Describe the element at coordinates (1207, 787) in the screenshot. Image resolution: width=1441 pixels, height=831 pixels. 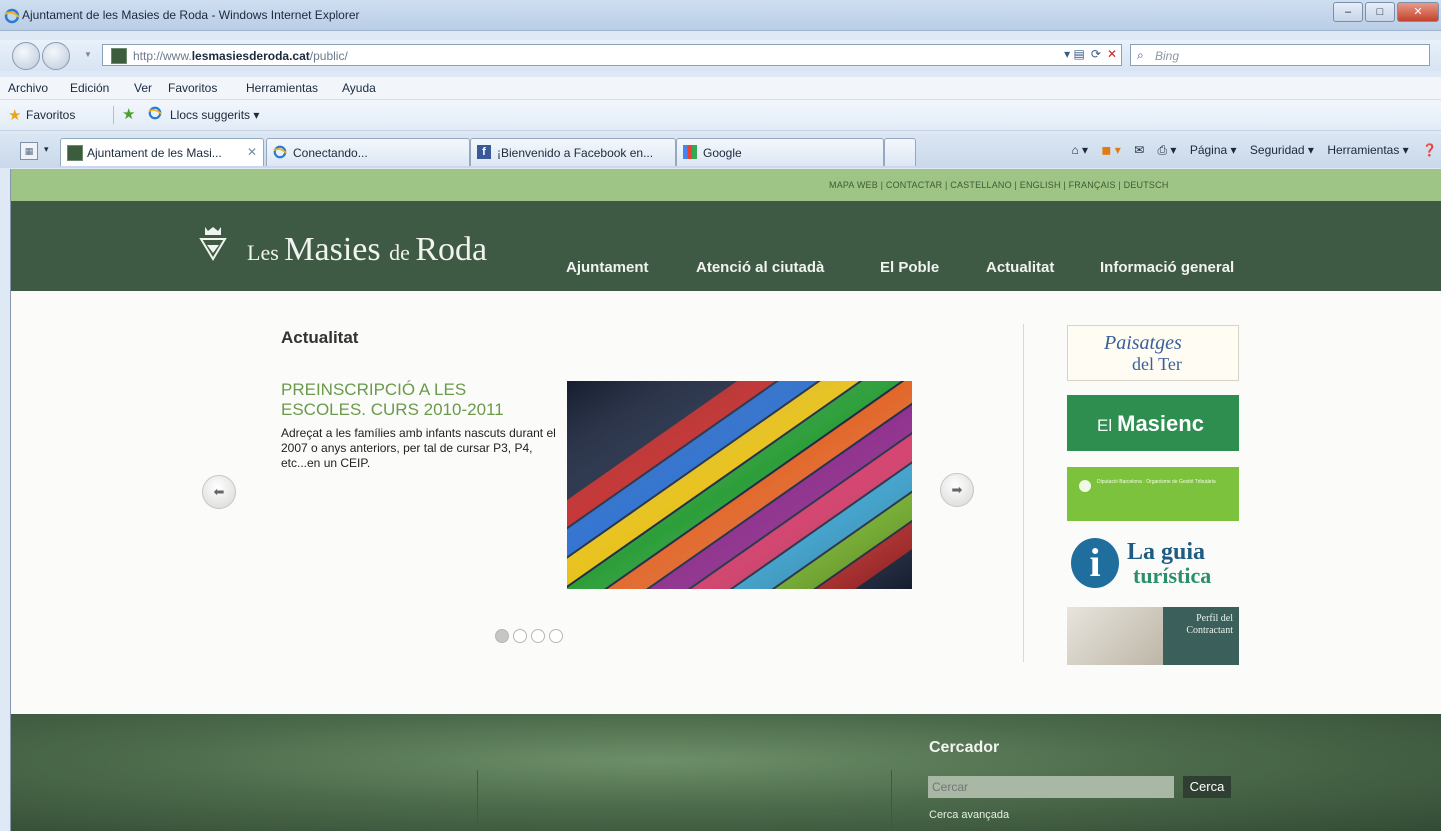
I see `site-search-button: Cerca` at that location.